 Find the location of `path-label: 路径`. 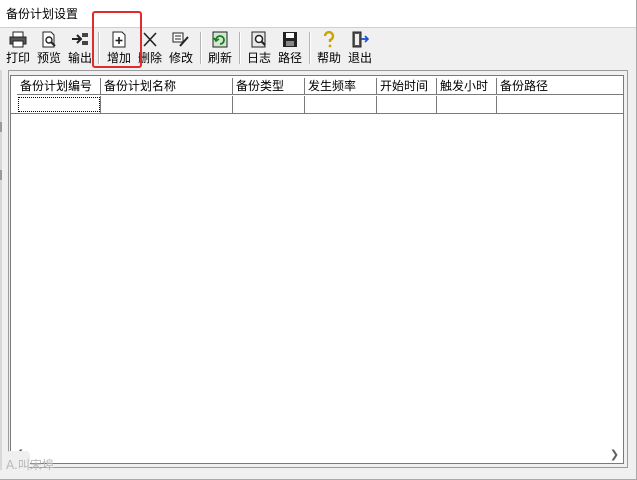

path-label: 路径 is located at coordinates (289, 58).